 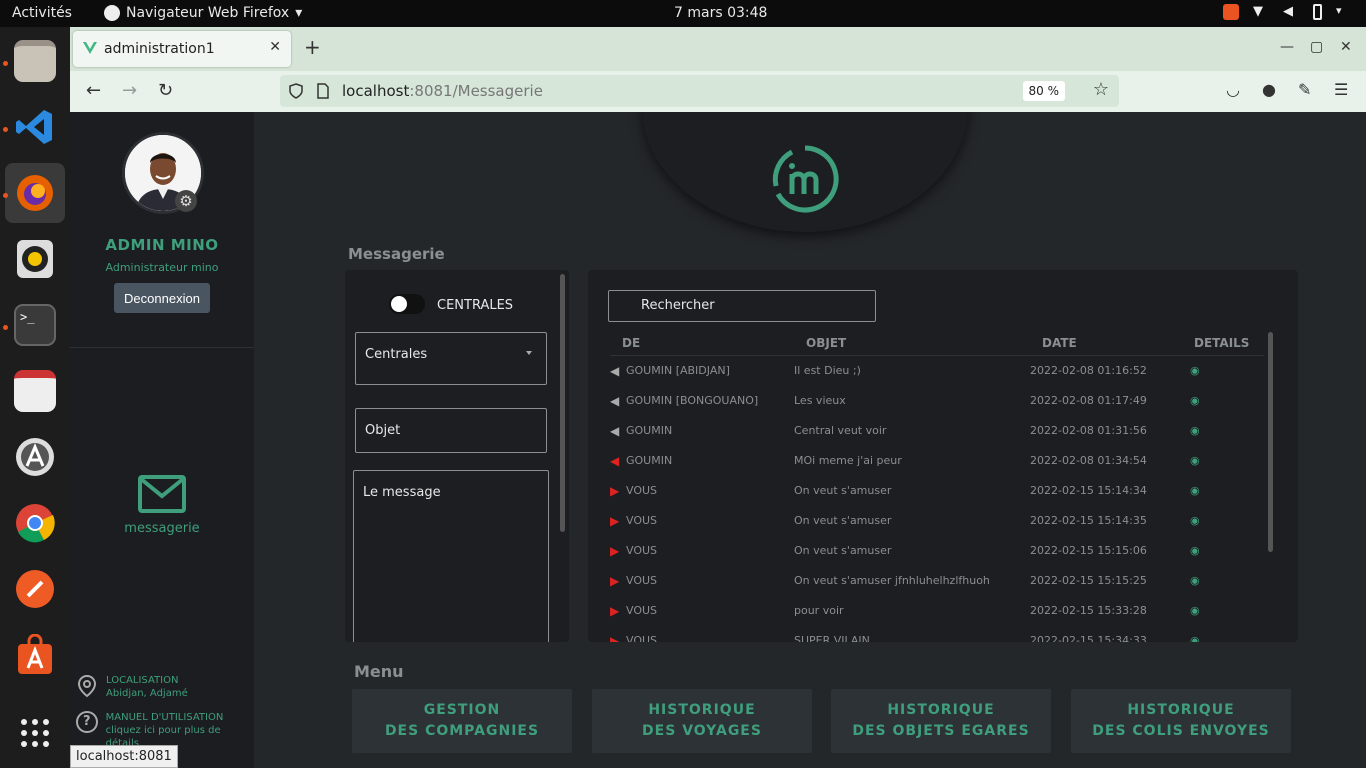 What do you see at coordinates (451, 430) in the screenshot?
I see `object-field: Objet` at bounding box center [451, 430].